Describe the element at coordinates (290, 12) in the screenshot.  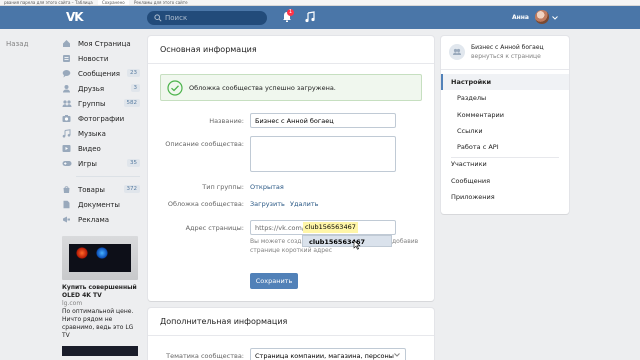
I see `notifications-badge: 1` at that location.